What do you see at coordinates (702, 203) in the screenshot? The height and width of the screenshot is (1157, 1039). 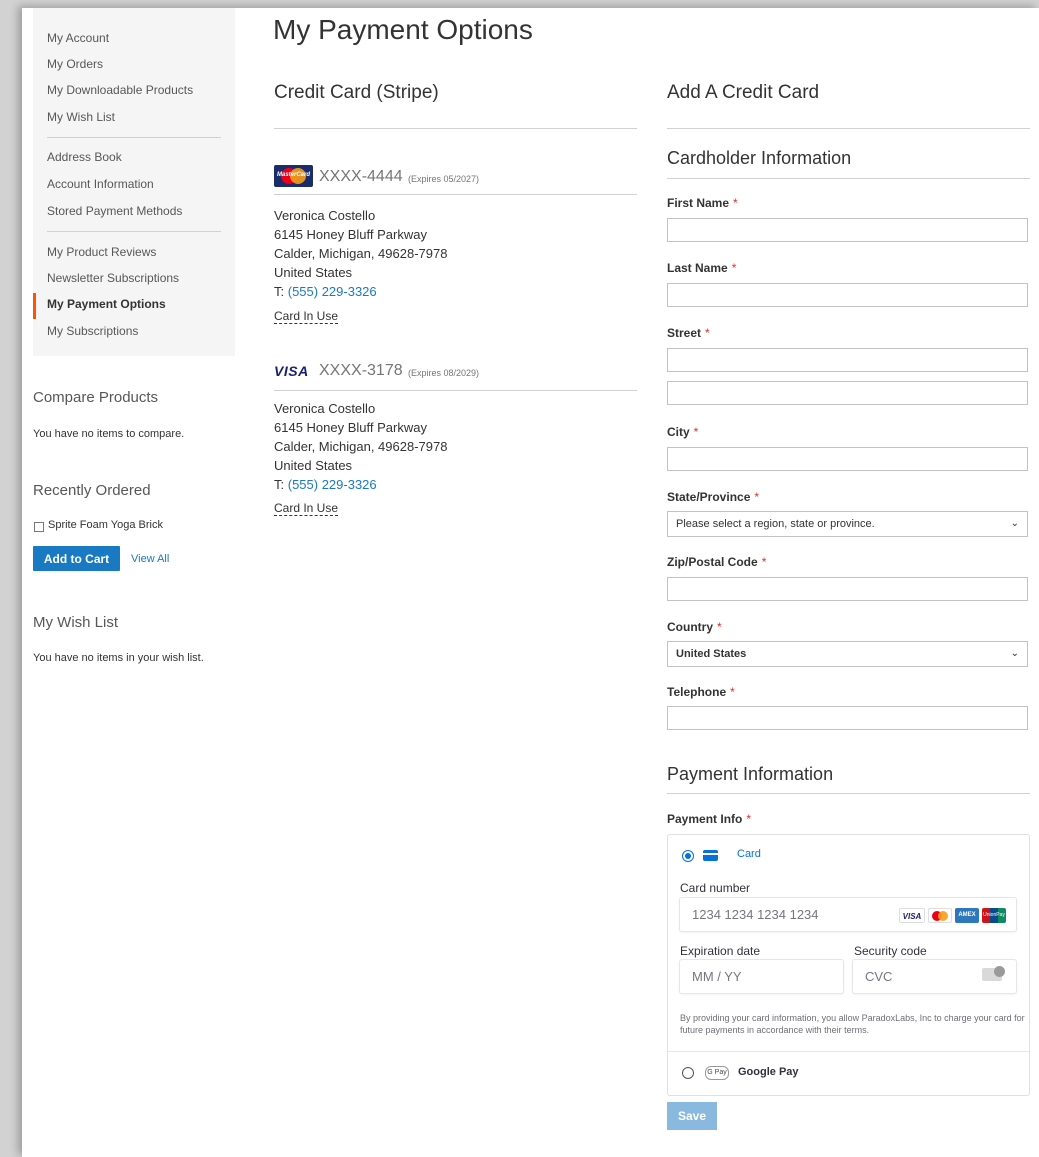 I see `first-name-label: First Name *` at bounding box center [702, 203].